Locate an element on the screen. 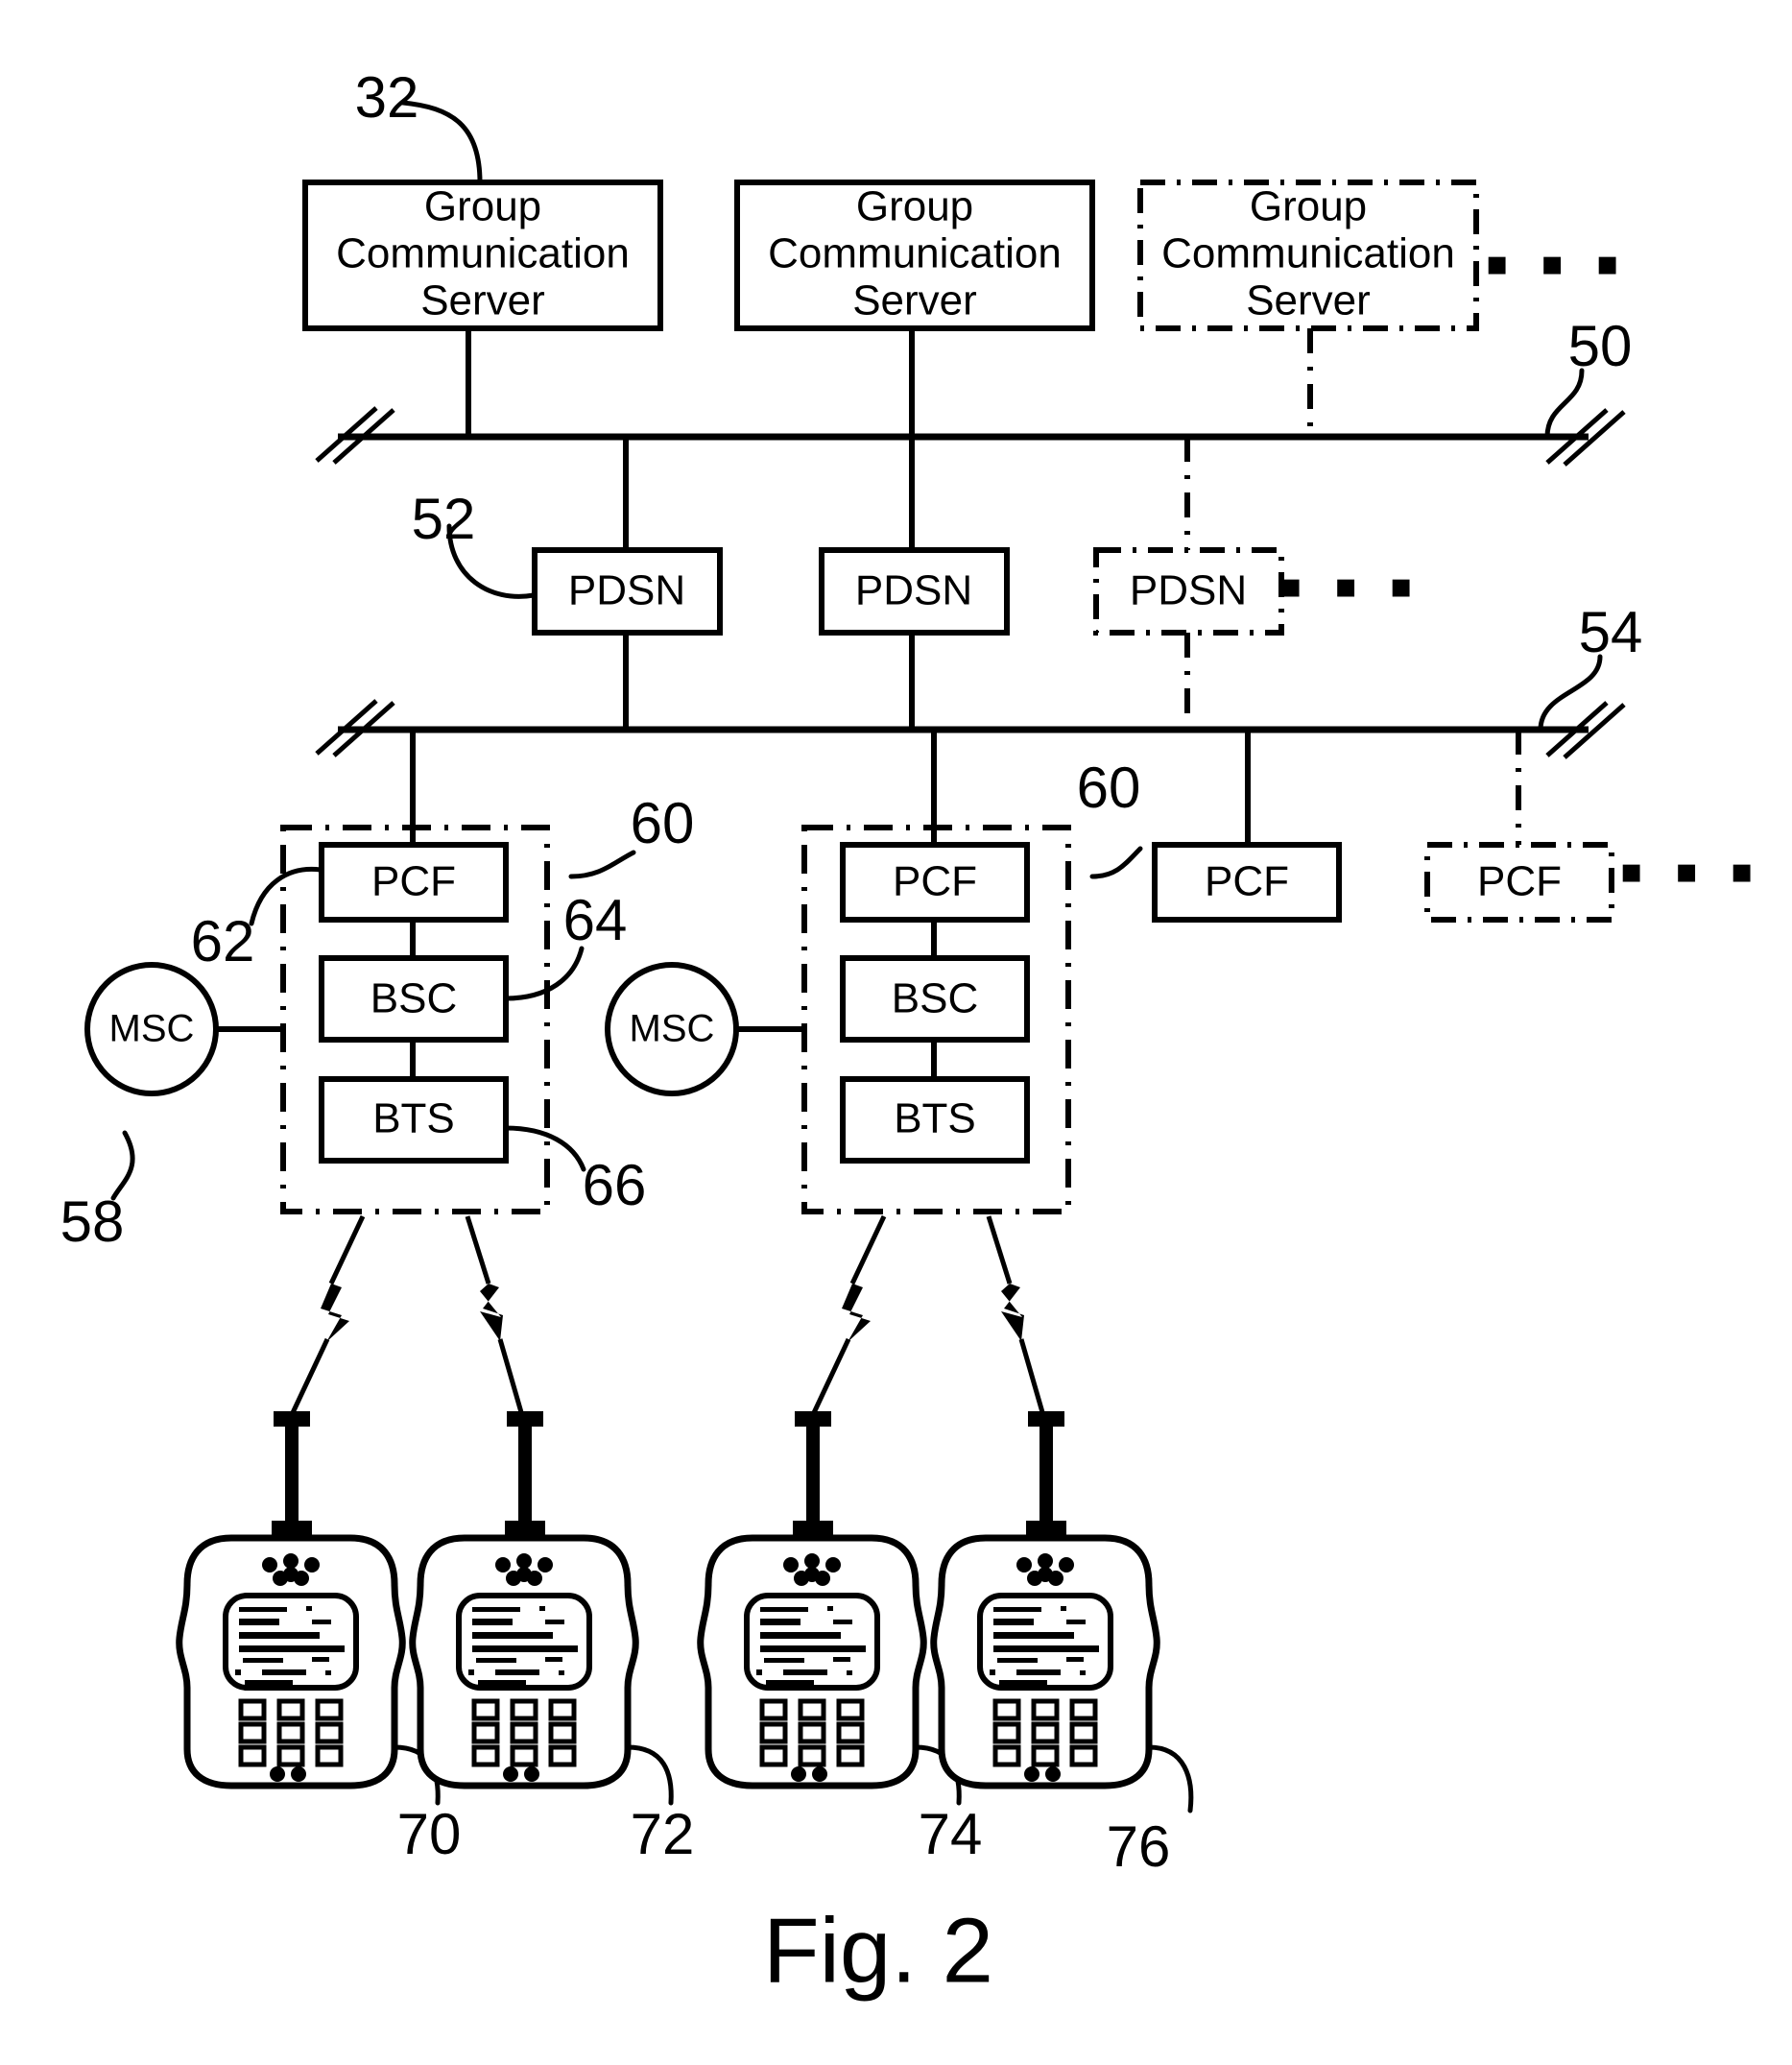  ref-numeral-66: 66 is located at coordinates (615, 1185).